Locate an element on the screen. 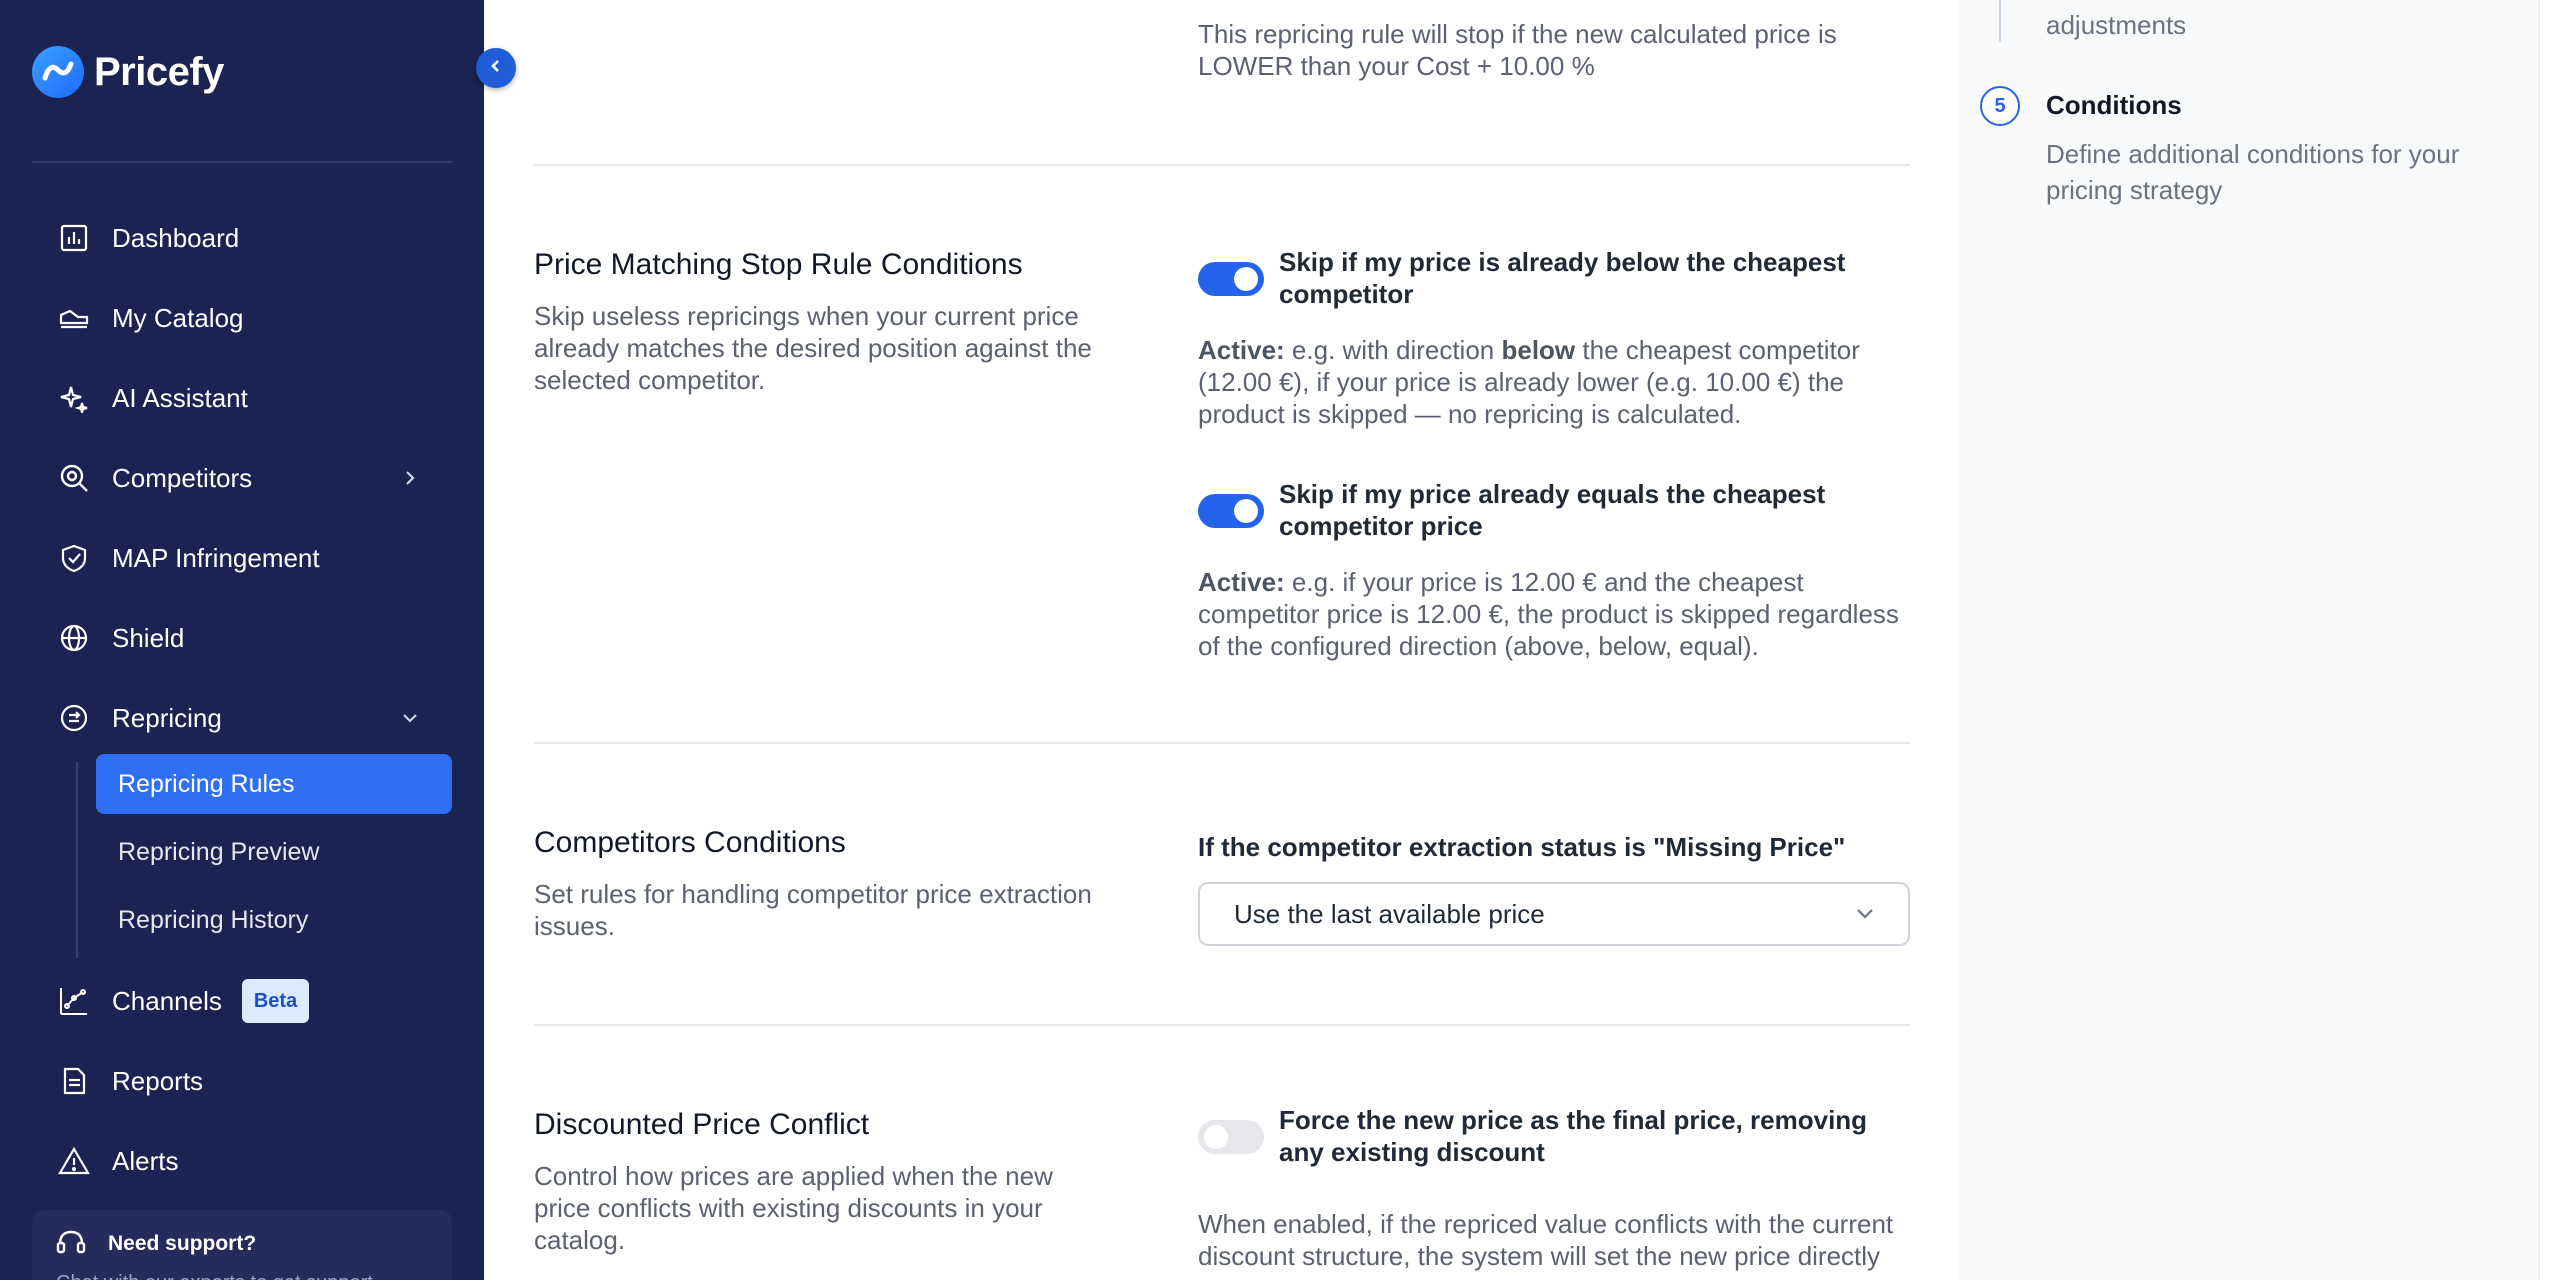  sidebar-item-competitors: Competitors is located at coordinates (242, 478).